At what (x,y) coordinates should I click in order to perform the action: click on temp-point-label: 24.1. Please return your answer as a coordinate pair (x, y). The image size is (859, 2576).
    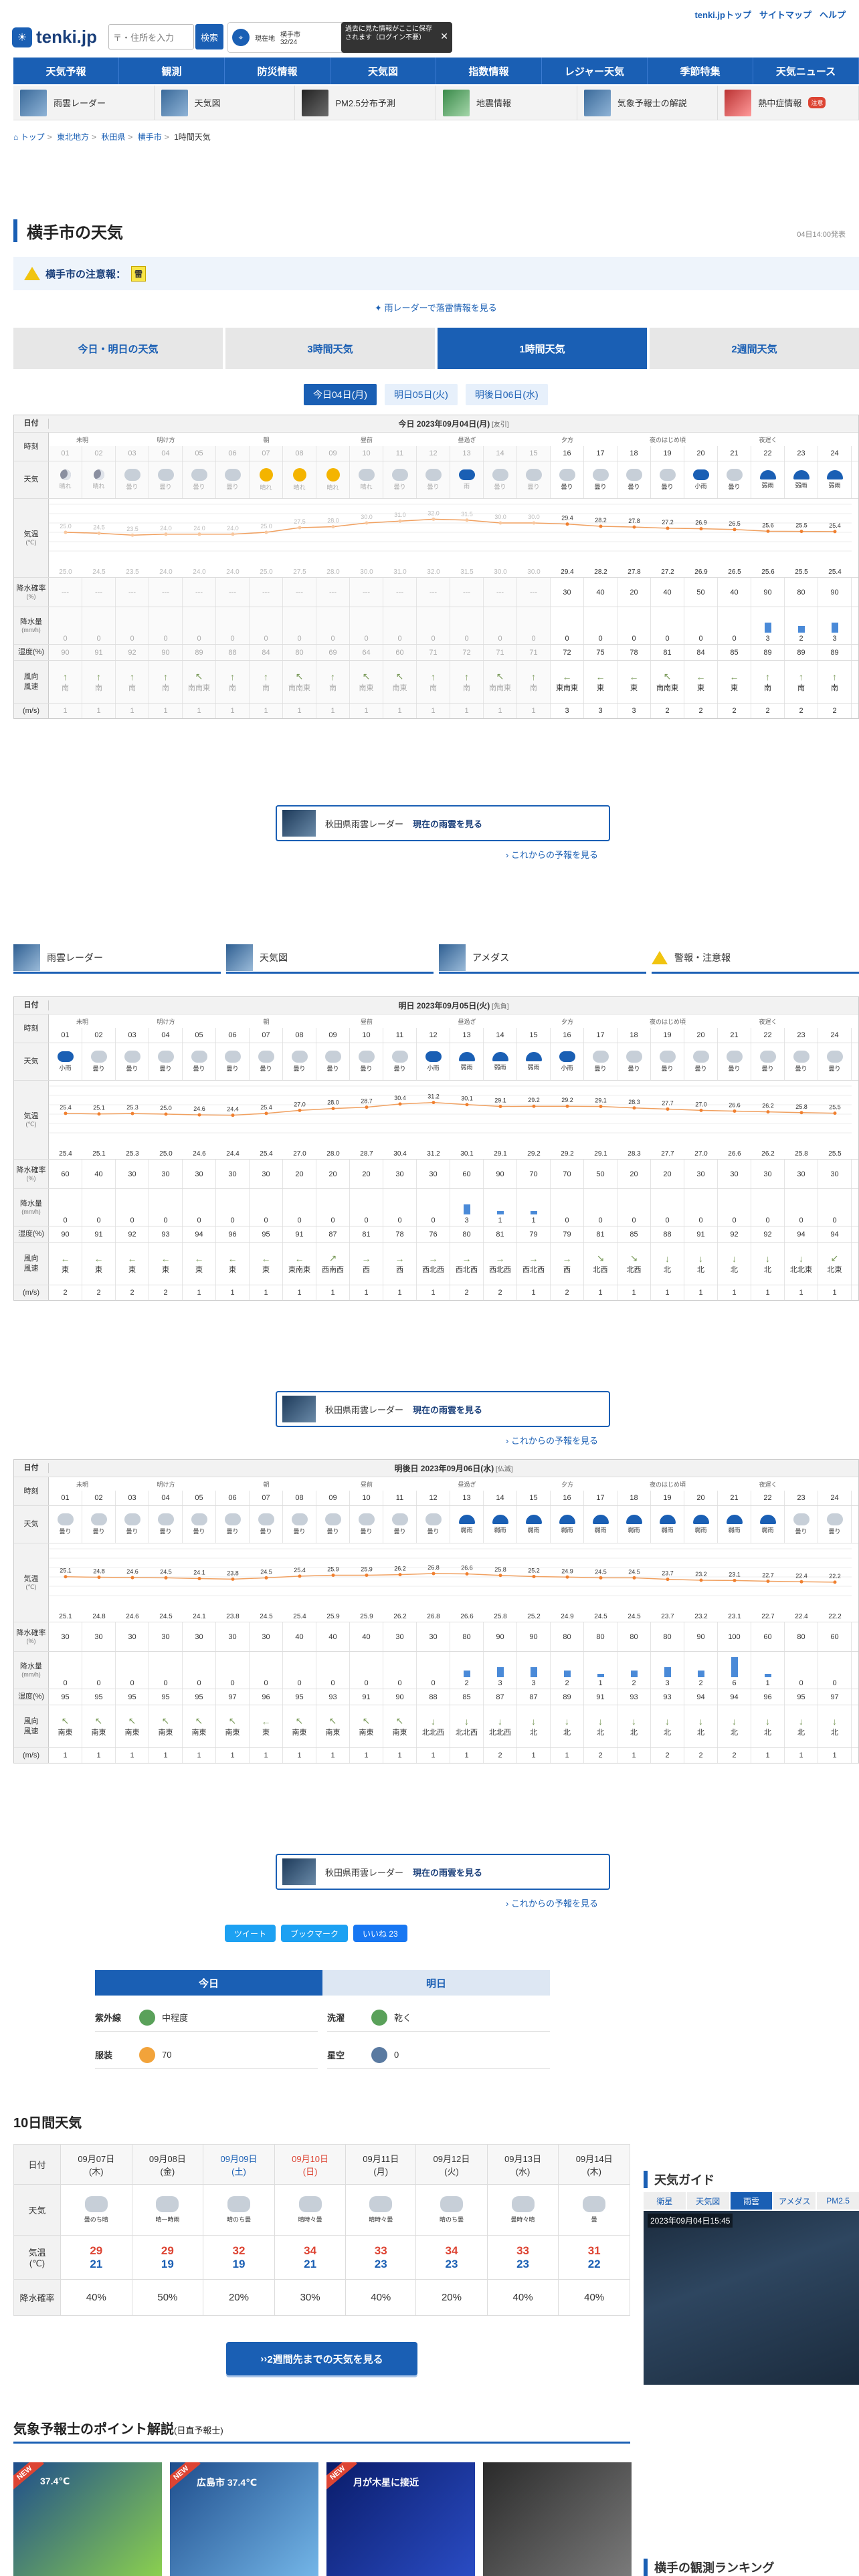
    Looking at the image, I should click on (199, 1573).